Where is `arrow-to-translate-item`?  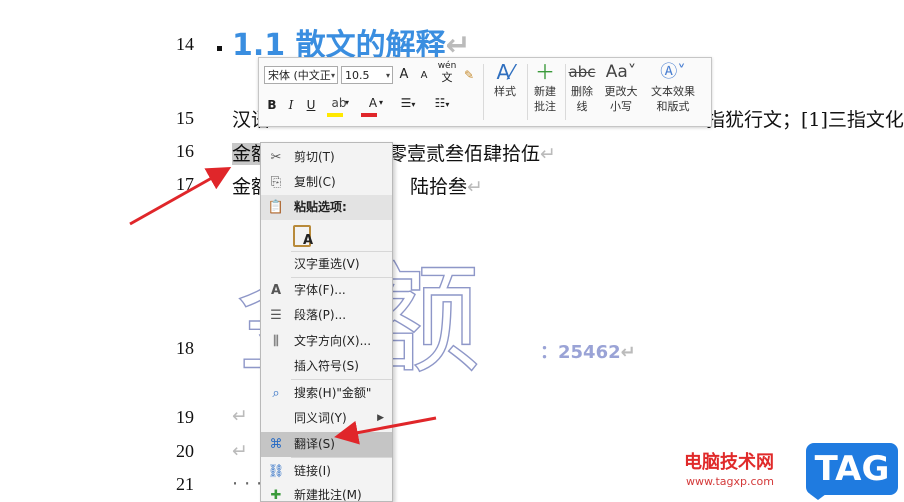 arrow-to-translate-item is located at coordinates (385, 430).